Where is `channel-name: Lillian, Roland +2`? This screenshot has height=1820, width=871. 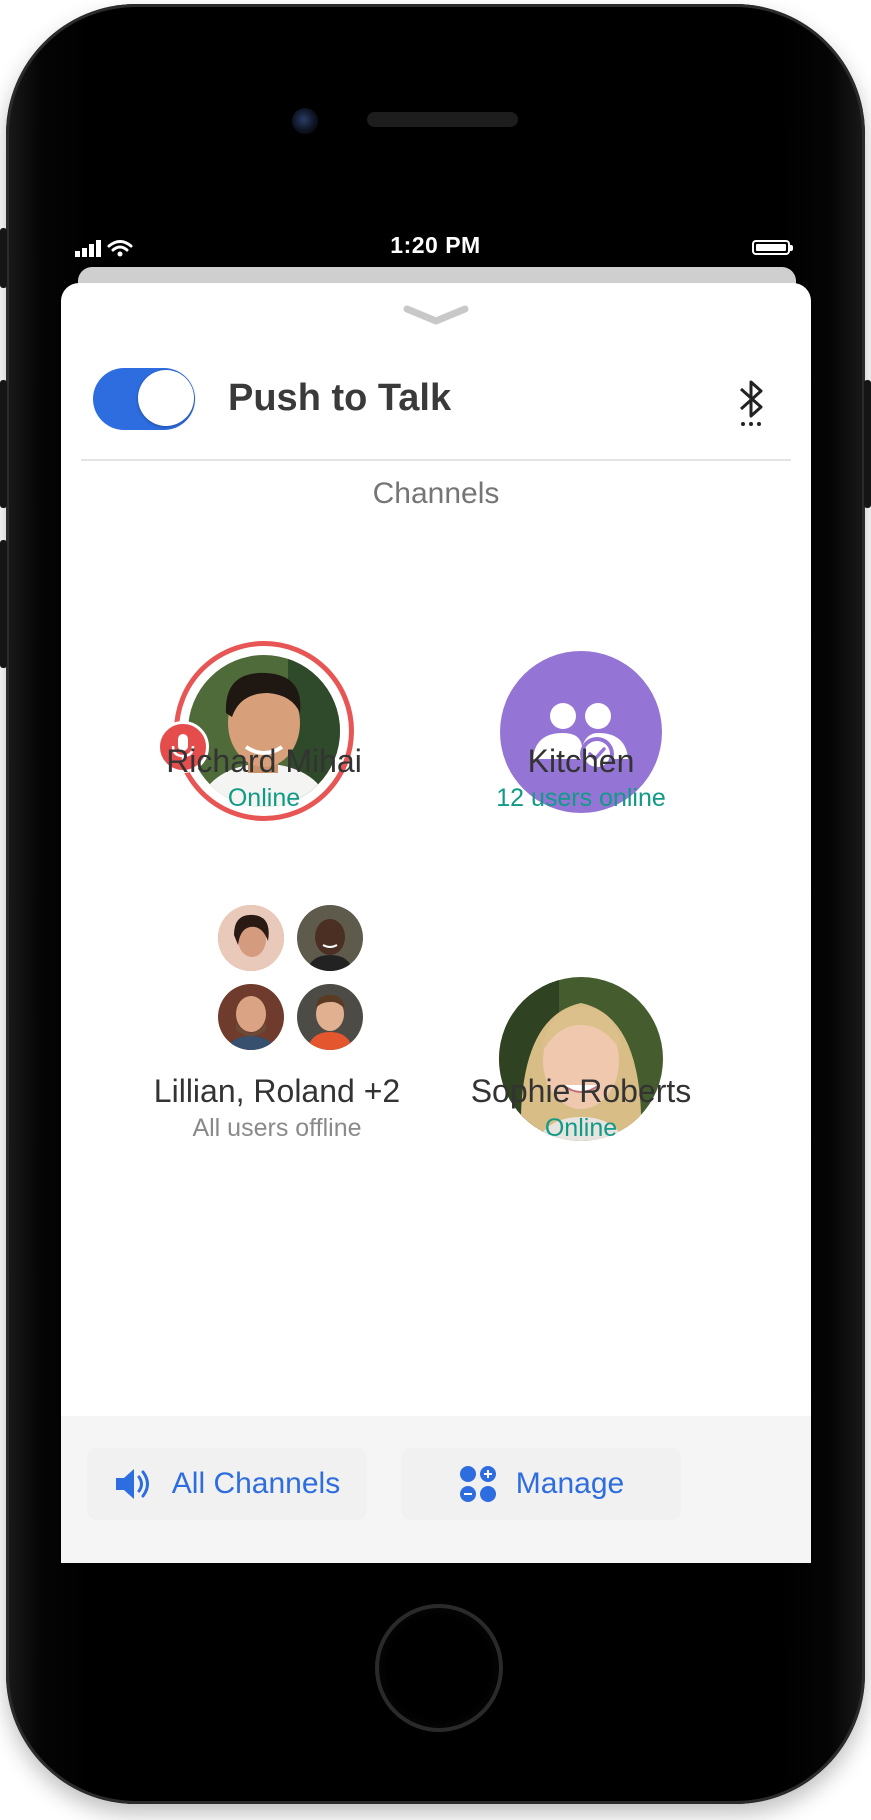 channel-name: Lillian, Roland +2 is located at coordinates (277, 1091).